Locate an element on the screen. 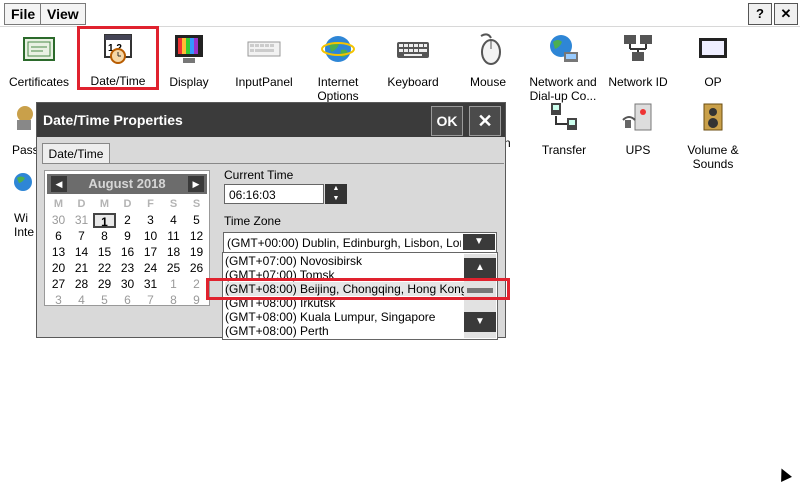 This screenshot has width=800, height=482. wireless-item: Wi Inte is located at coordinates (20, 203).